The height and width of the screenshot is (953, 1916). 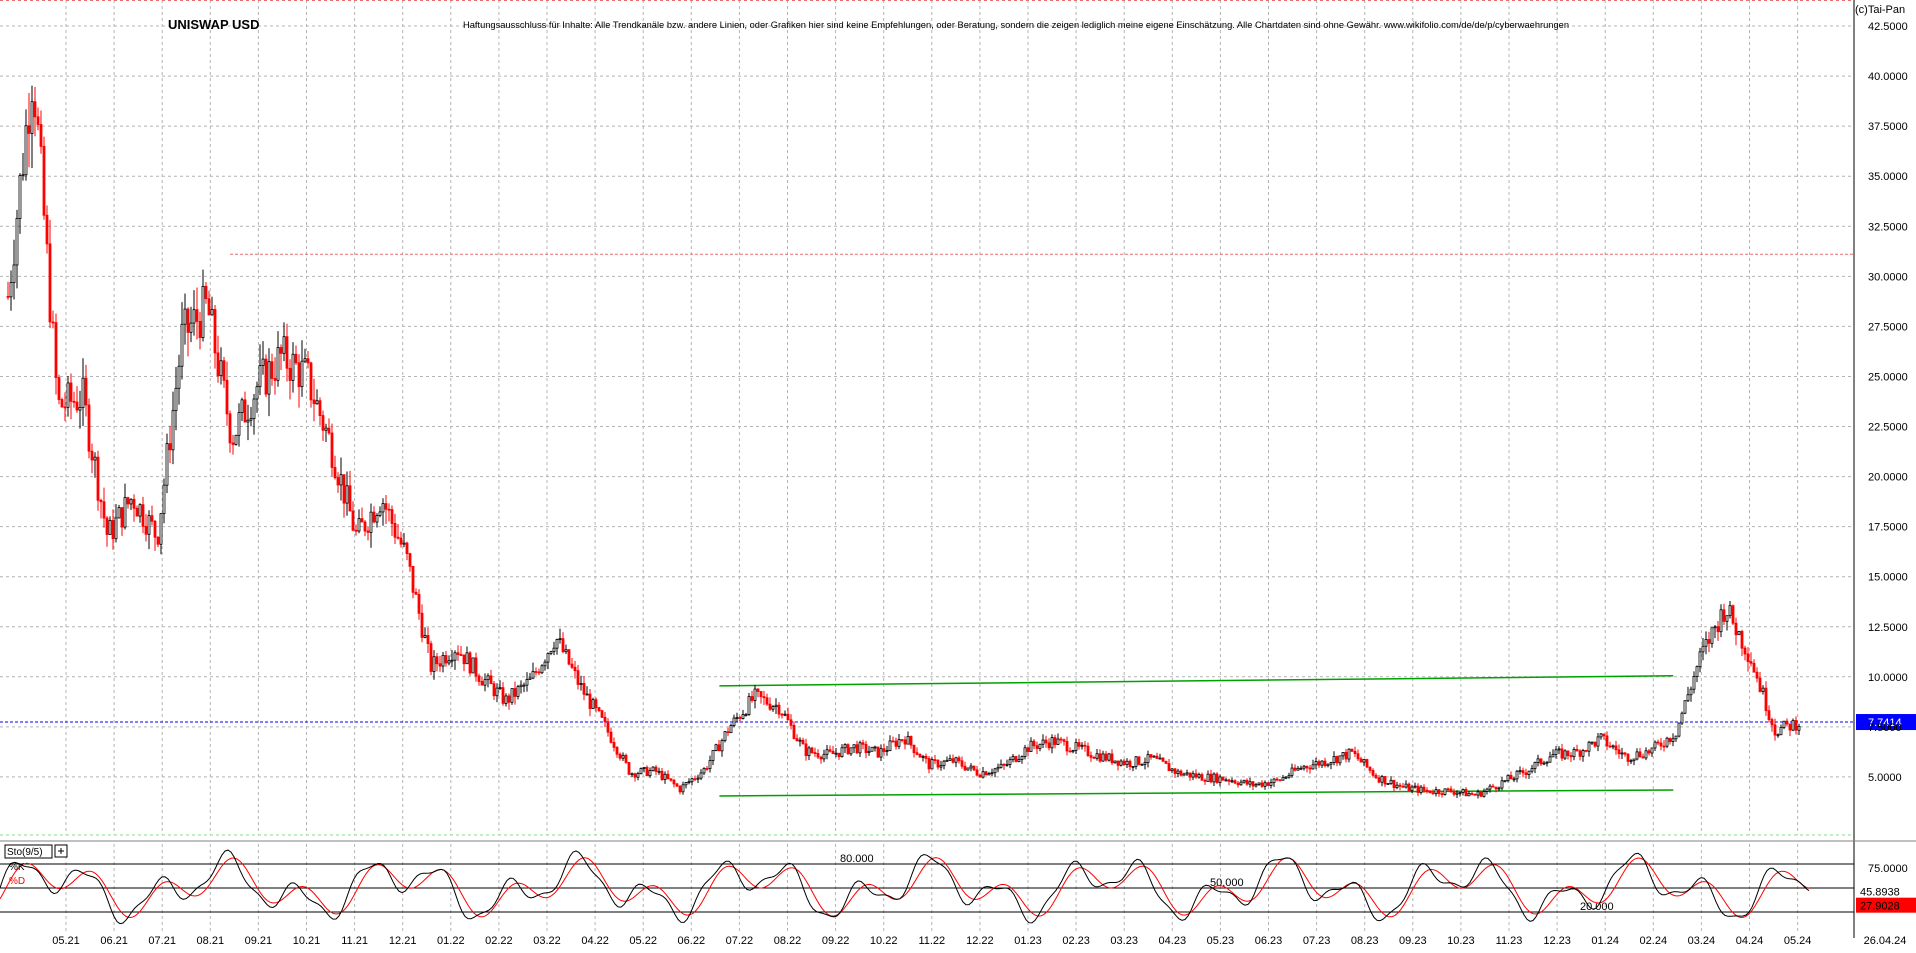 What do you see at coordinates (692, 941) in the screenshot?
I see `x-tick-label: 06.22` at bounding box center [692, 941].